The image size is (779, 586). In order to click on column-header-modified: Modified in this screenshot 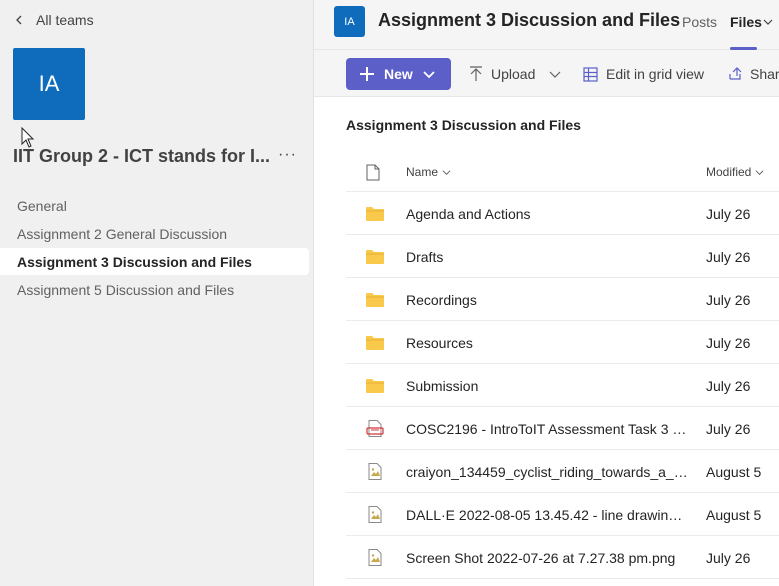, I will do `click(735, 172)`.